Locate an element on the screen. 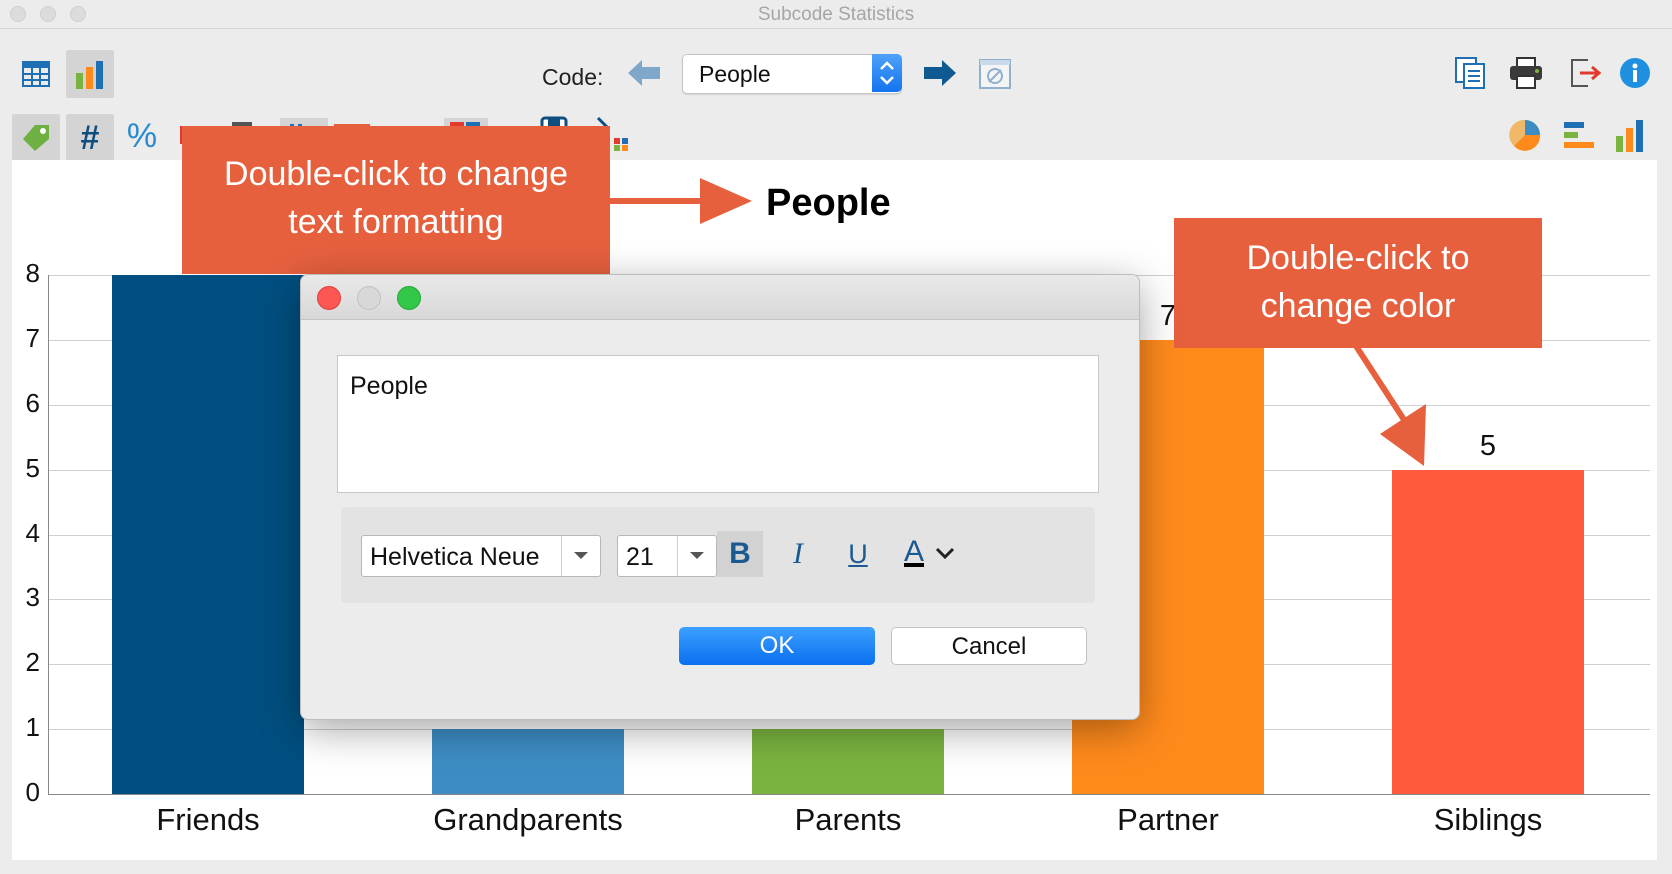 The width and height of the screenshot is (1672, 874). x-tick-label: Friends is located at coordinates (208, 819).